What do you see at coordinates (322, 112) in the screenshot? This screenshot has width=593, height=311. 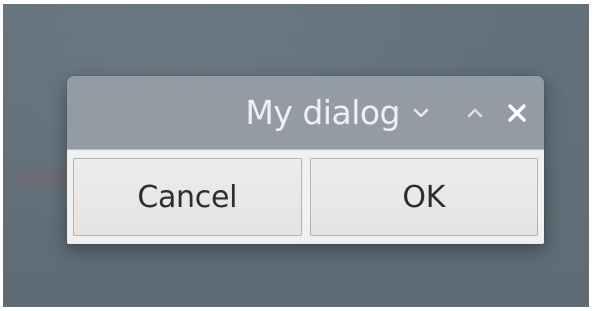 I see `dialog-title: My dialog` at bounding box center [322, 112].